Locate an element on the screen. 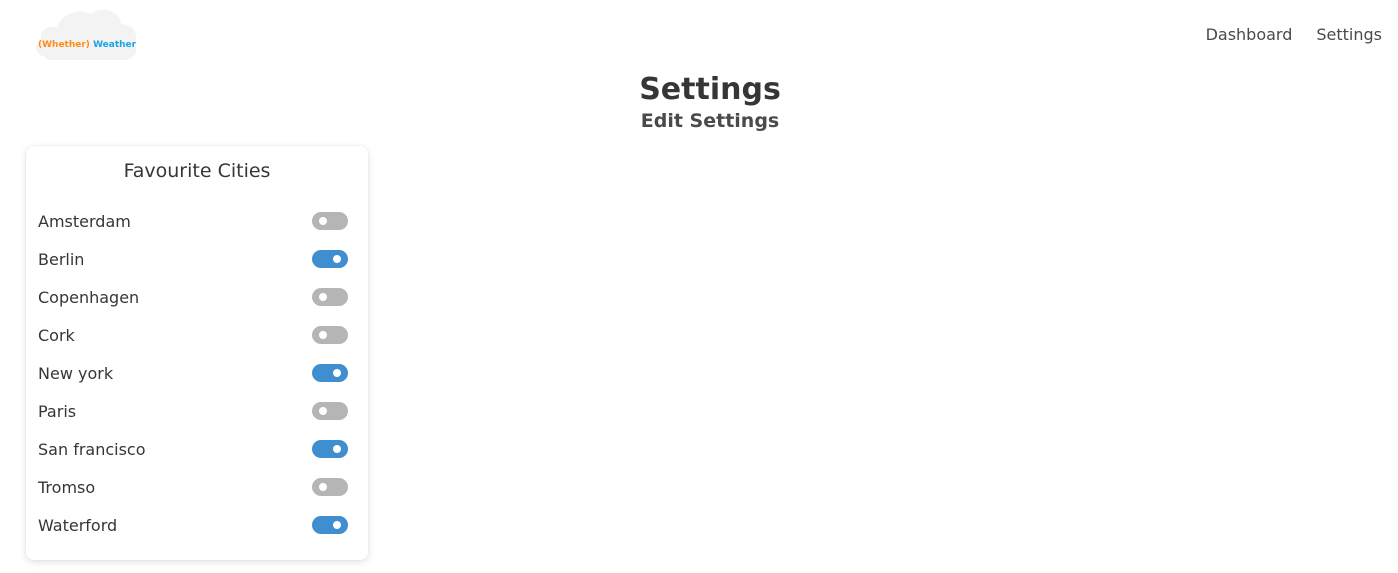 The image size is (1398, 573). cloud-icon is located at coordinates (86, 34).